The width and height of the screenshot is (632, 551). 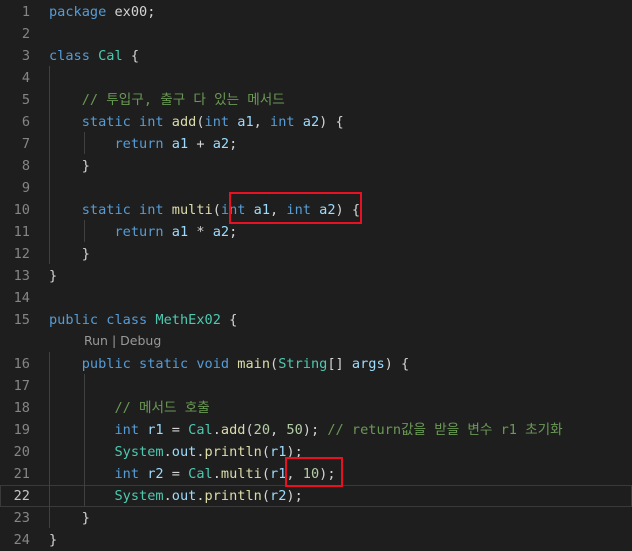 What do you see at coordinates (316, 232) in the screenshot?
I see `code-line: 11 return a1 * a2;` at bounding box center [316, 232].